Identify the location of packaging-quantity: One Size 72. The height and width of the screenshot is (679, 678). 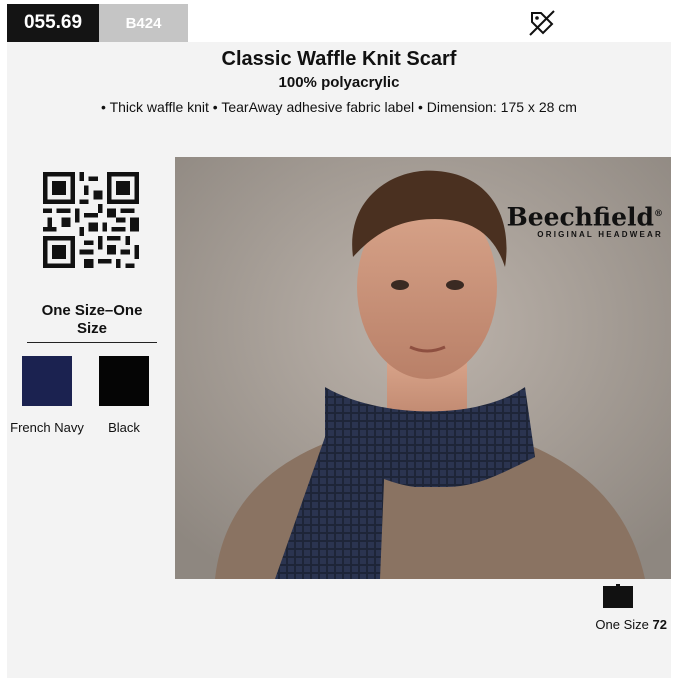
(617, 624).